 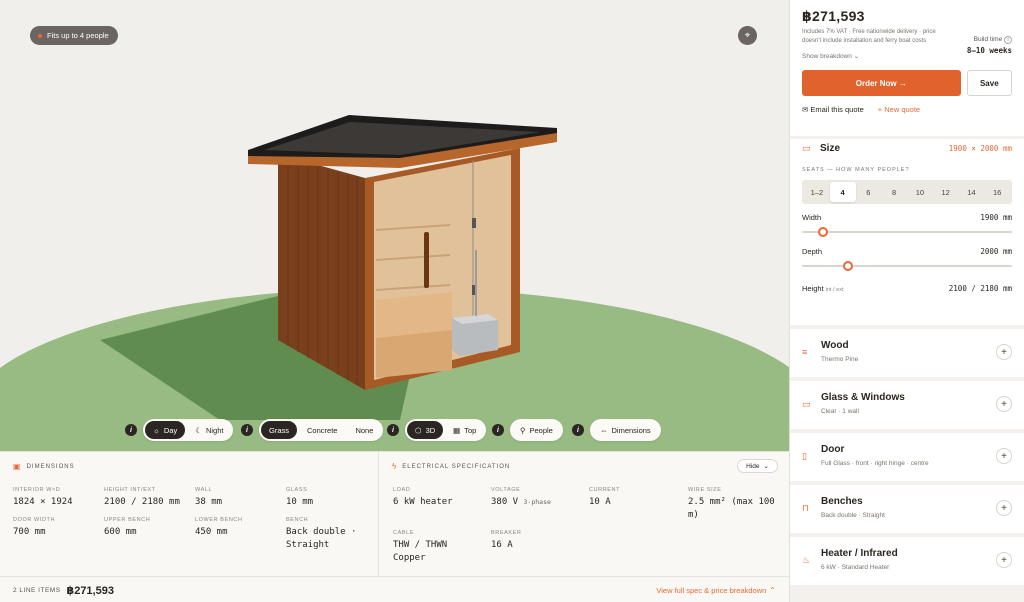 I want to click on dimensions-button: ⇔ Dimensions, so click(x=625, y=430).